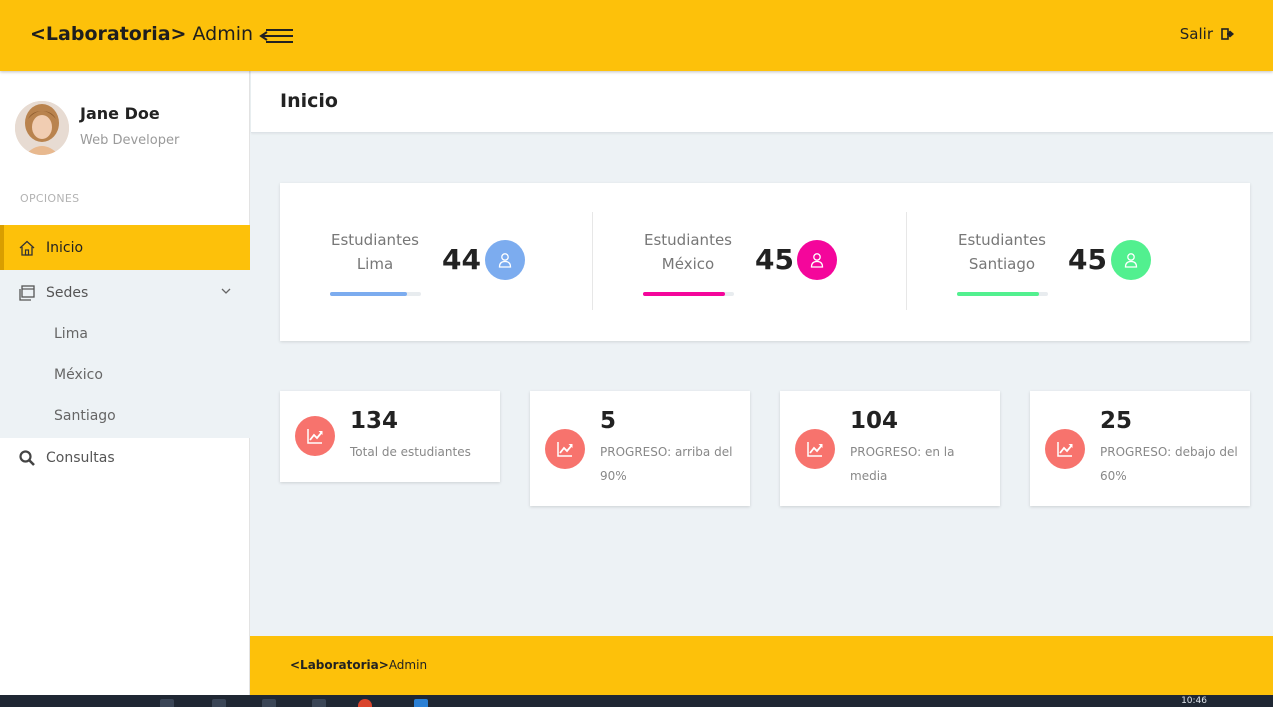 The image size is (1273, 707). Describe the element at coordinates (374, 421) in the screenshot. I see `card-value: 134` at that location.